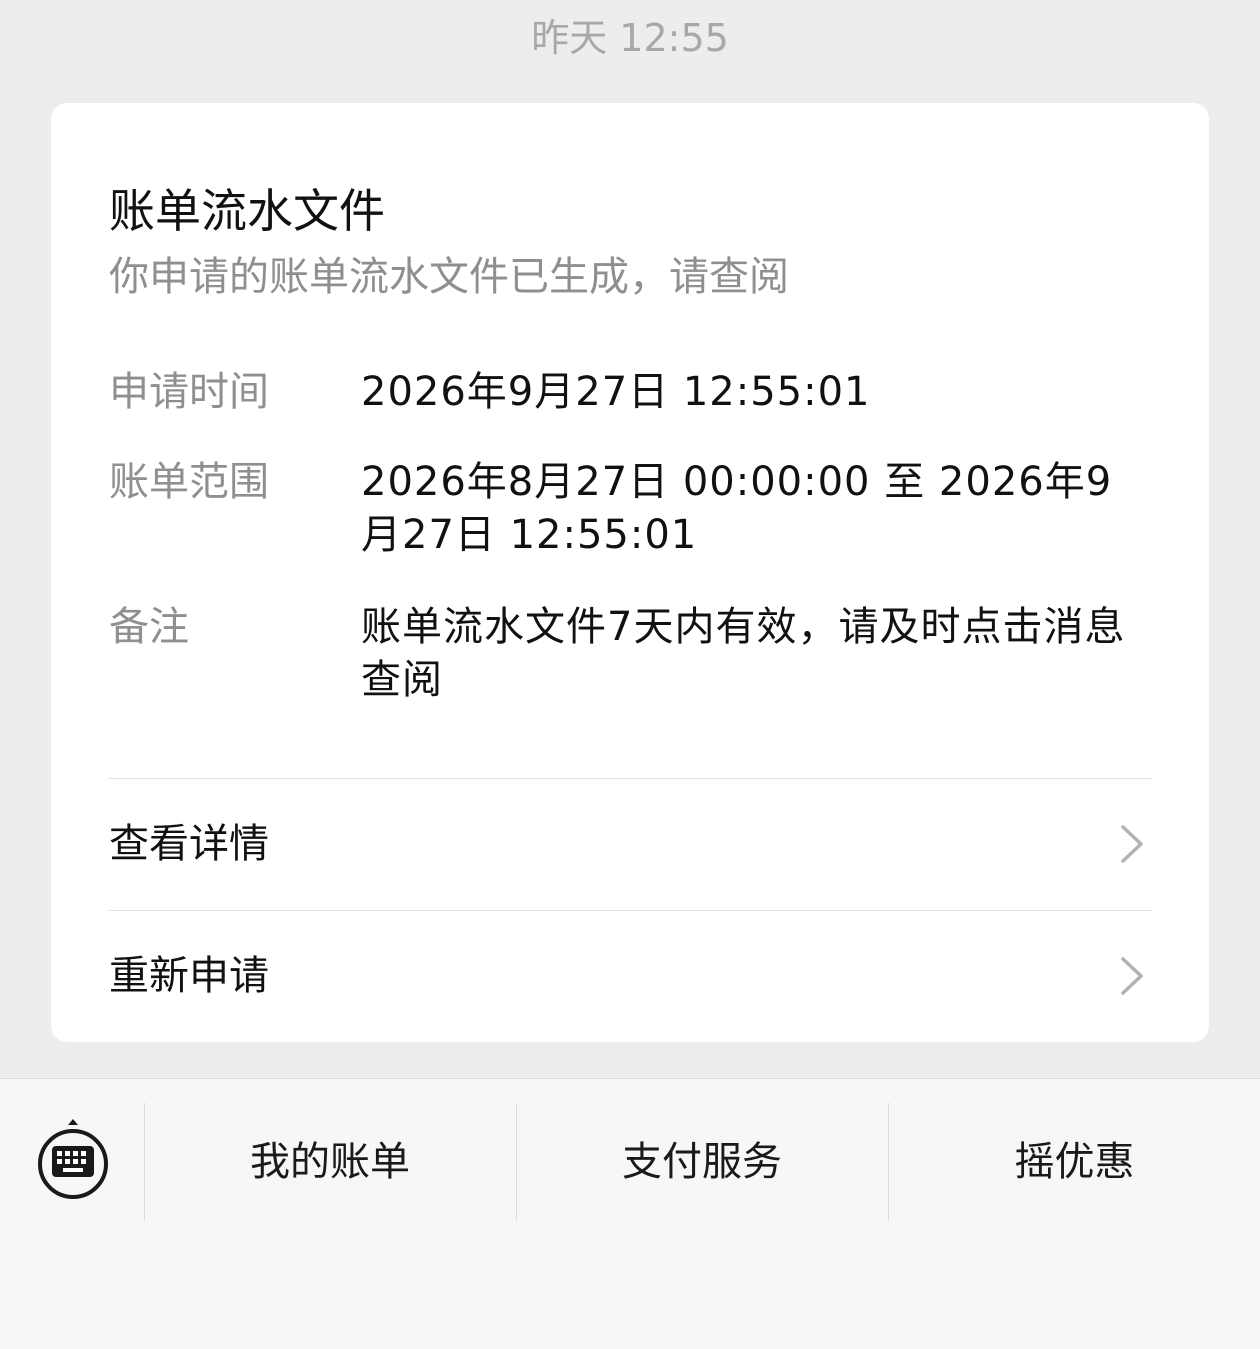 The height and width of the screenshot is (1349, 1260). Describe the element at coordinates (630, 38) in the screenshot. I see `message-timestamp: 昨天 12:55` at that location.